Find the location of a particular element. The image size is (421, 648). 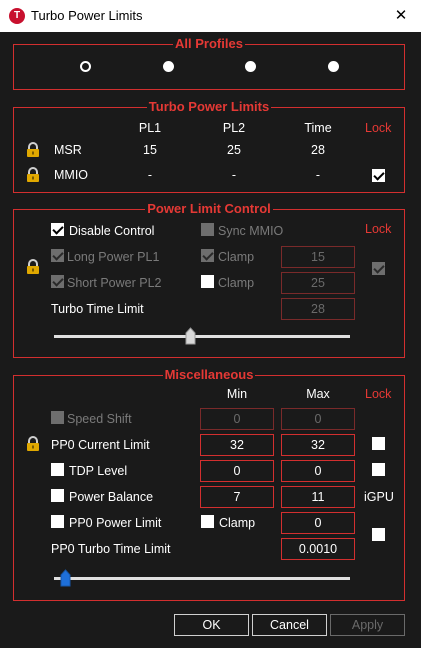

cancel-button: Cancel is located at coordinates (289, 625).